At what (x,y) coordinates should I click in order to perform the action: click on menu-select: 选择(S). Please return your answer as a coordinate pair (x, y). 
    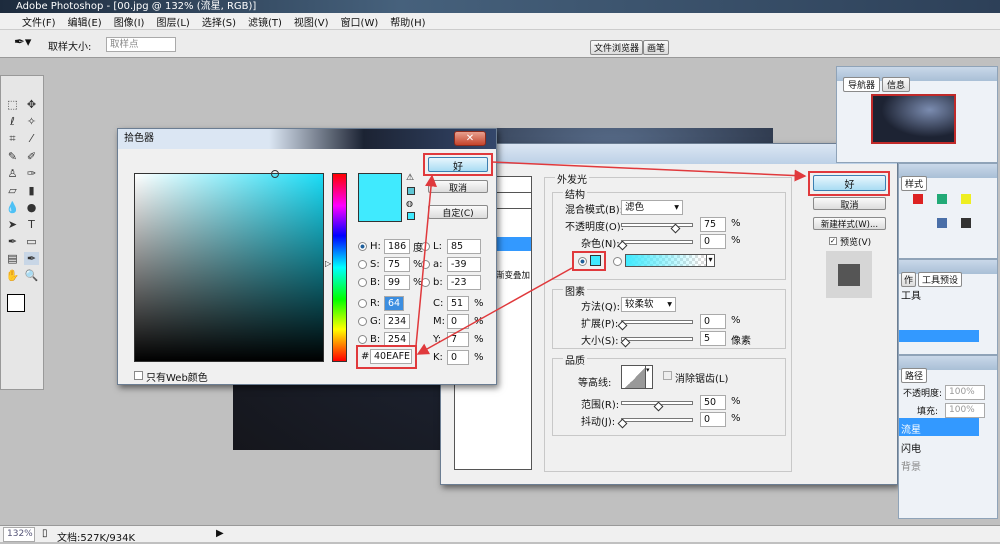
    Looking at the image, I should click on (219, 21).